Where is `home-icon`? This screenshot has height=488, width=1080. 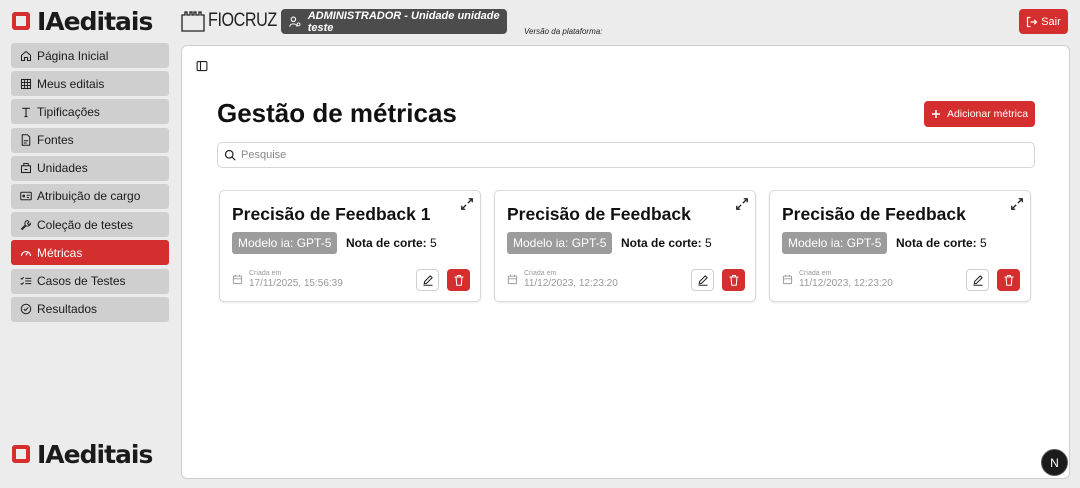 home-icon is located at coordinates (26, 55).